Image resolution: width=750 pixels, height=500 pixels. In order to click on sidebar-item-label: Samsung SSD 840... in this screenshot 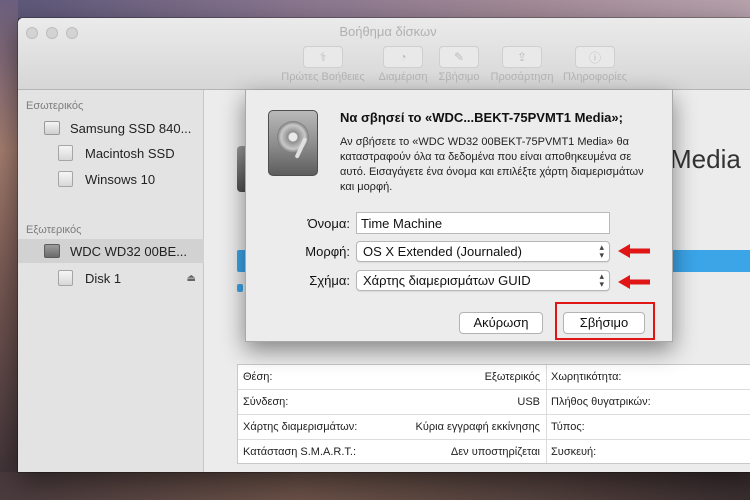, I will do `click(131, 128)`.